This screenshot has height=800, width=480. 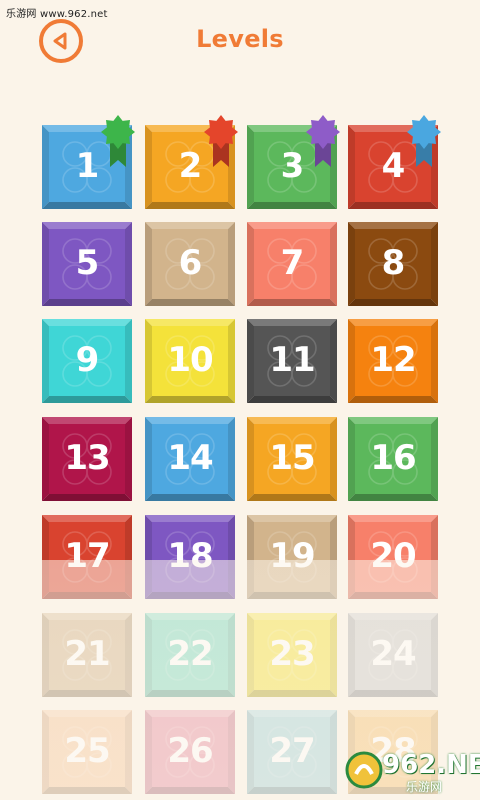 I want to click on level-tile: 1, so click(x=88, y=162).